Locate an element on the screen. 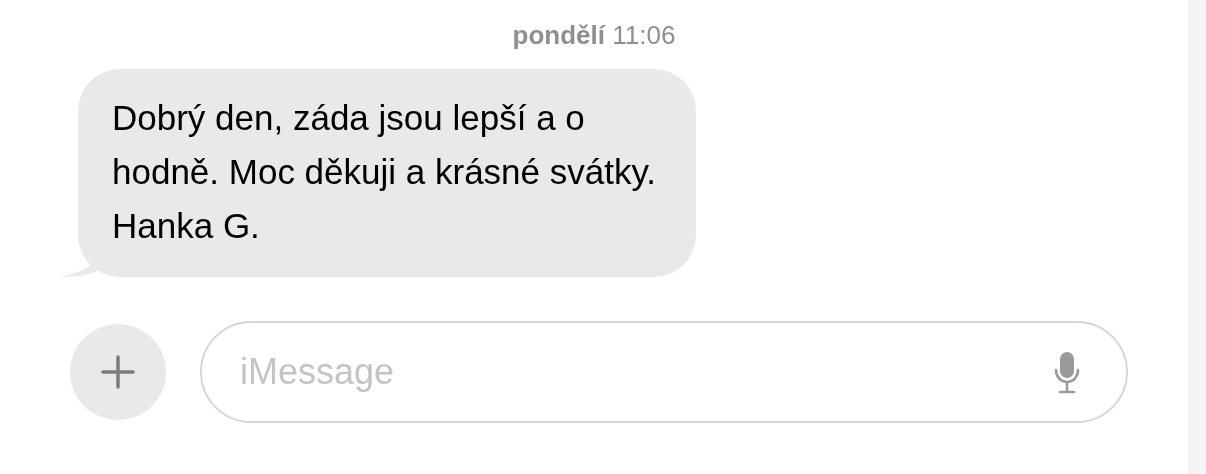  message-timestamp: pondělí 11:06 is located at coordinates (594, 35).